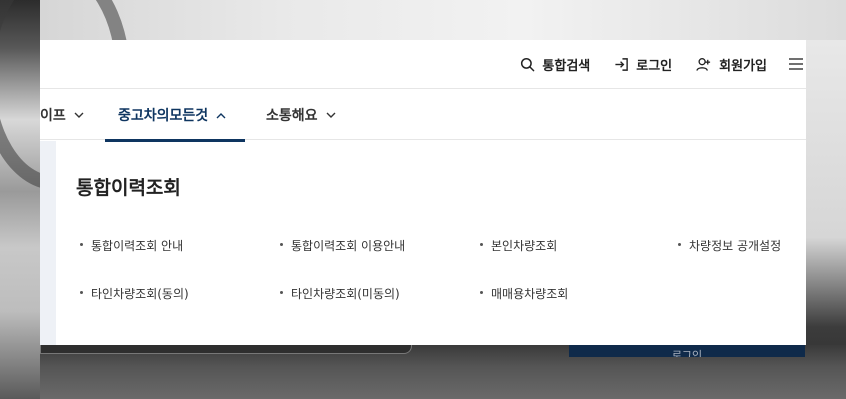 The image size is (846, 399). I want to click on submenu-link-history-guide: 통합이력조회 안내, so click(131, 245).